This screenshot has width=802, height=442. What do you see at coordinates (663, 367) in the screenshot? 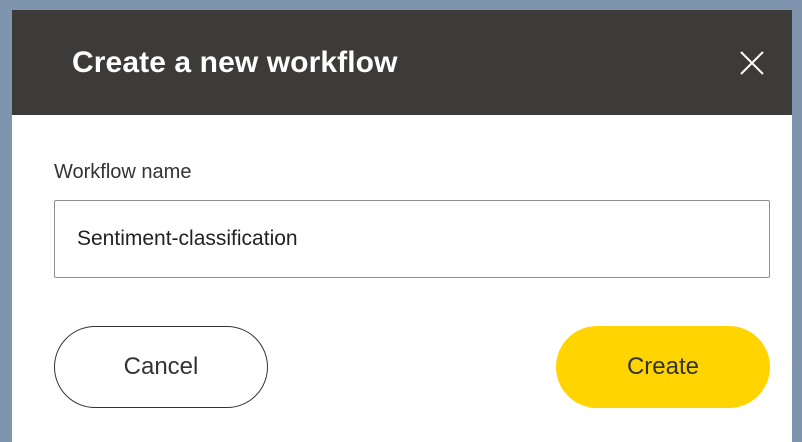
I see `create-button: Create` at bounding box center [663, 367].